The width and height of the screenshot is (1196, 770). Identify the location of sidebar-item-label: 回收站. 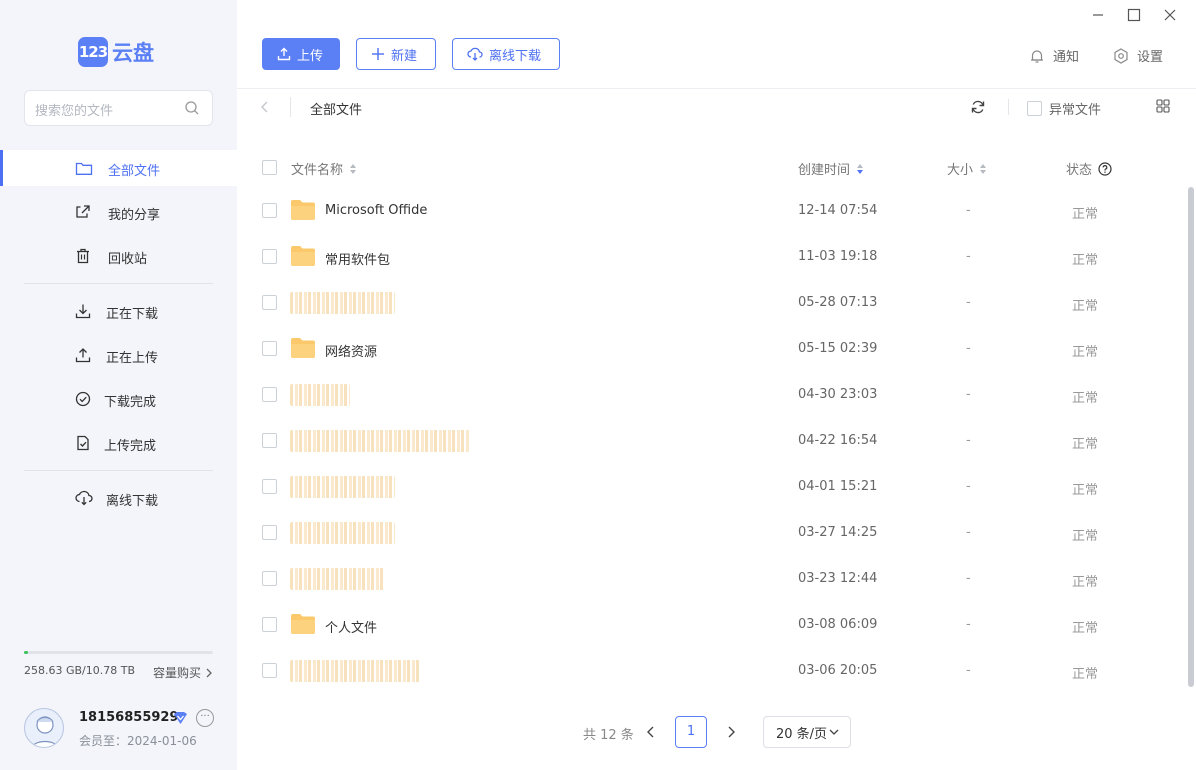
(128, 259).